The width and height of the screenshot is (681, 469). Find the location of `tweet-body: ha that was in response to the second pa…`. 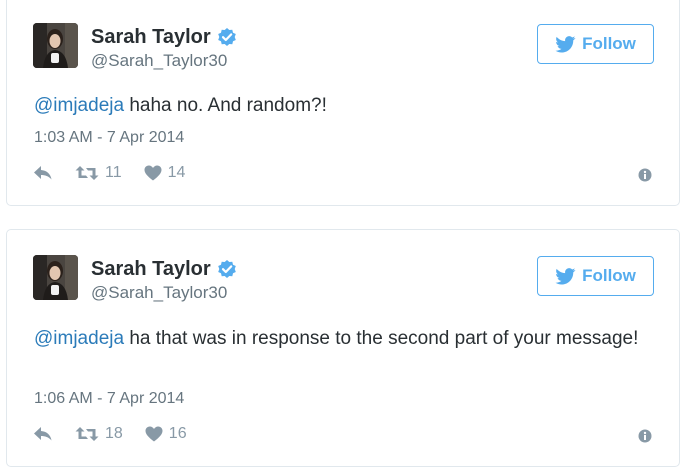

tweet-body: ha that was in response to the second pa… is located at coordinates (381, 338).